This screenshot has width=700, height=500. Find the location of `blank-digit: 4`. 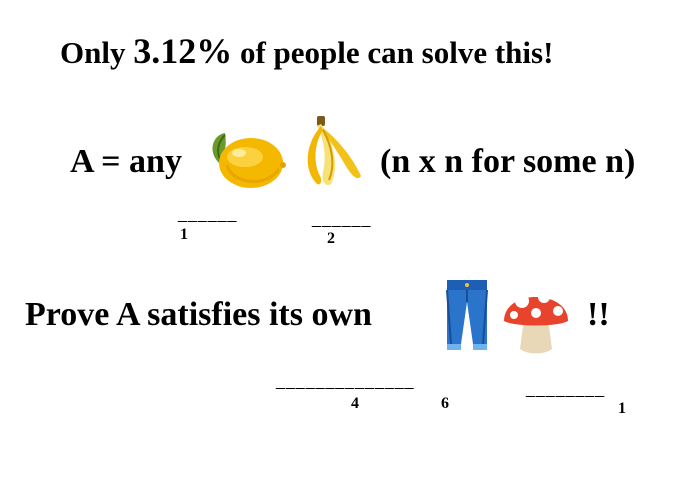

blank-digit: 4 is located at coordinates (355, 403).